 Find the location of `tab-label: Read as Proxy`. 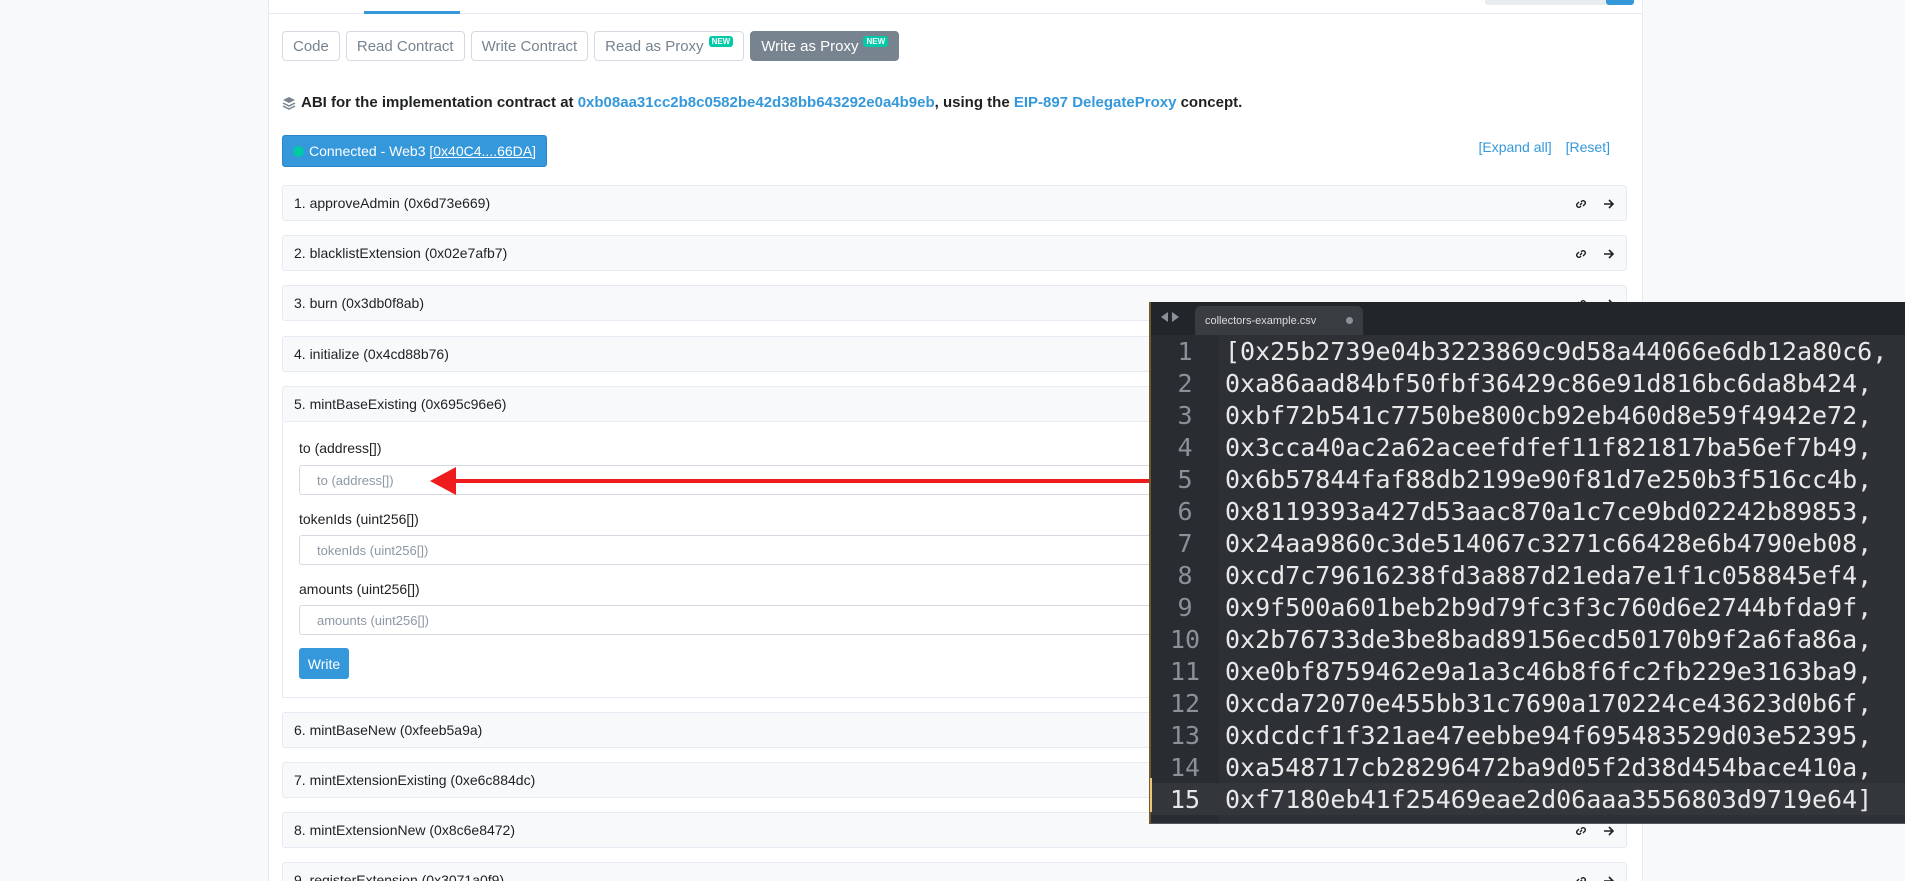

tab-label: Read as Proxy is located at coordinates (654, 46).